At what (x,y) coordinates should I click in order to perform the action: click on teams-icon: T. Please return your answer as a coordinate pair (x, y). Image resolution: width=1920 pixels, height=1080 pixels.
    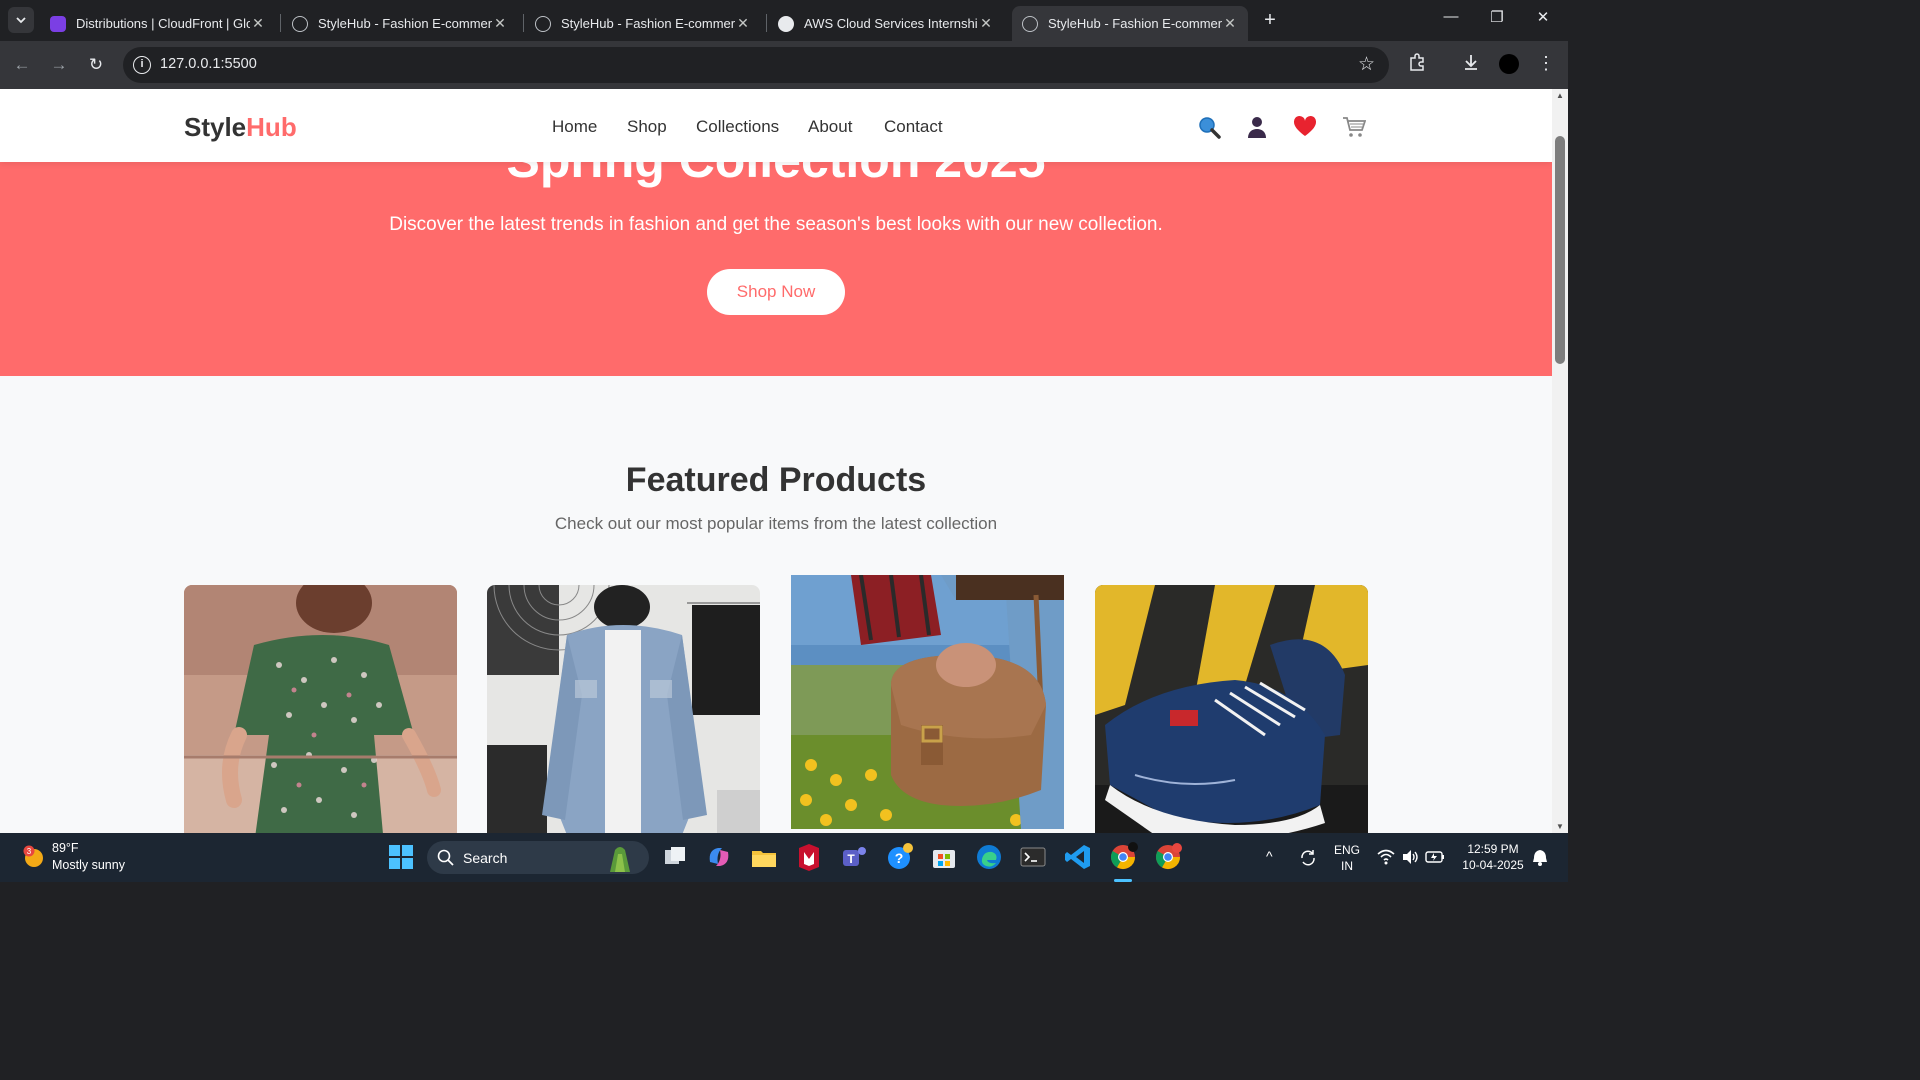
    Looking at the image, I should click on (854, 857).